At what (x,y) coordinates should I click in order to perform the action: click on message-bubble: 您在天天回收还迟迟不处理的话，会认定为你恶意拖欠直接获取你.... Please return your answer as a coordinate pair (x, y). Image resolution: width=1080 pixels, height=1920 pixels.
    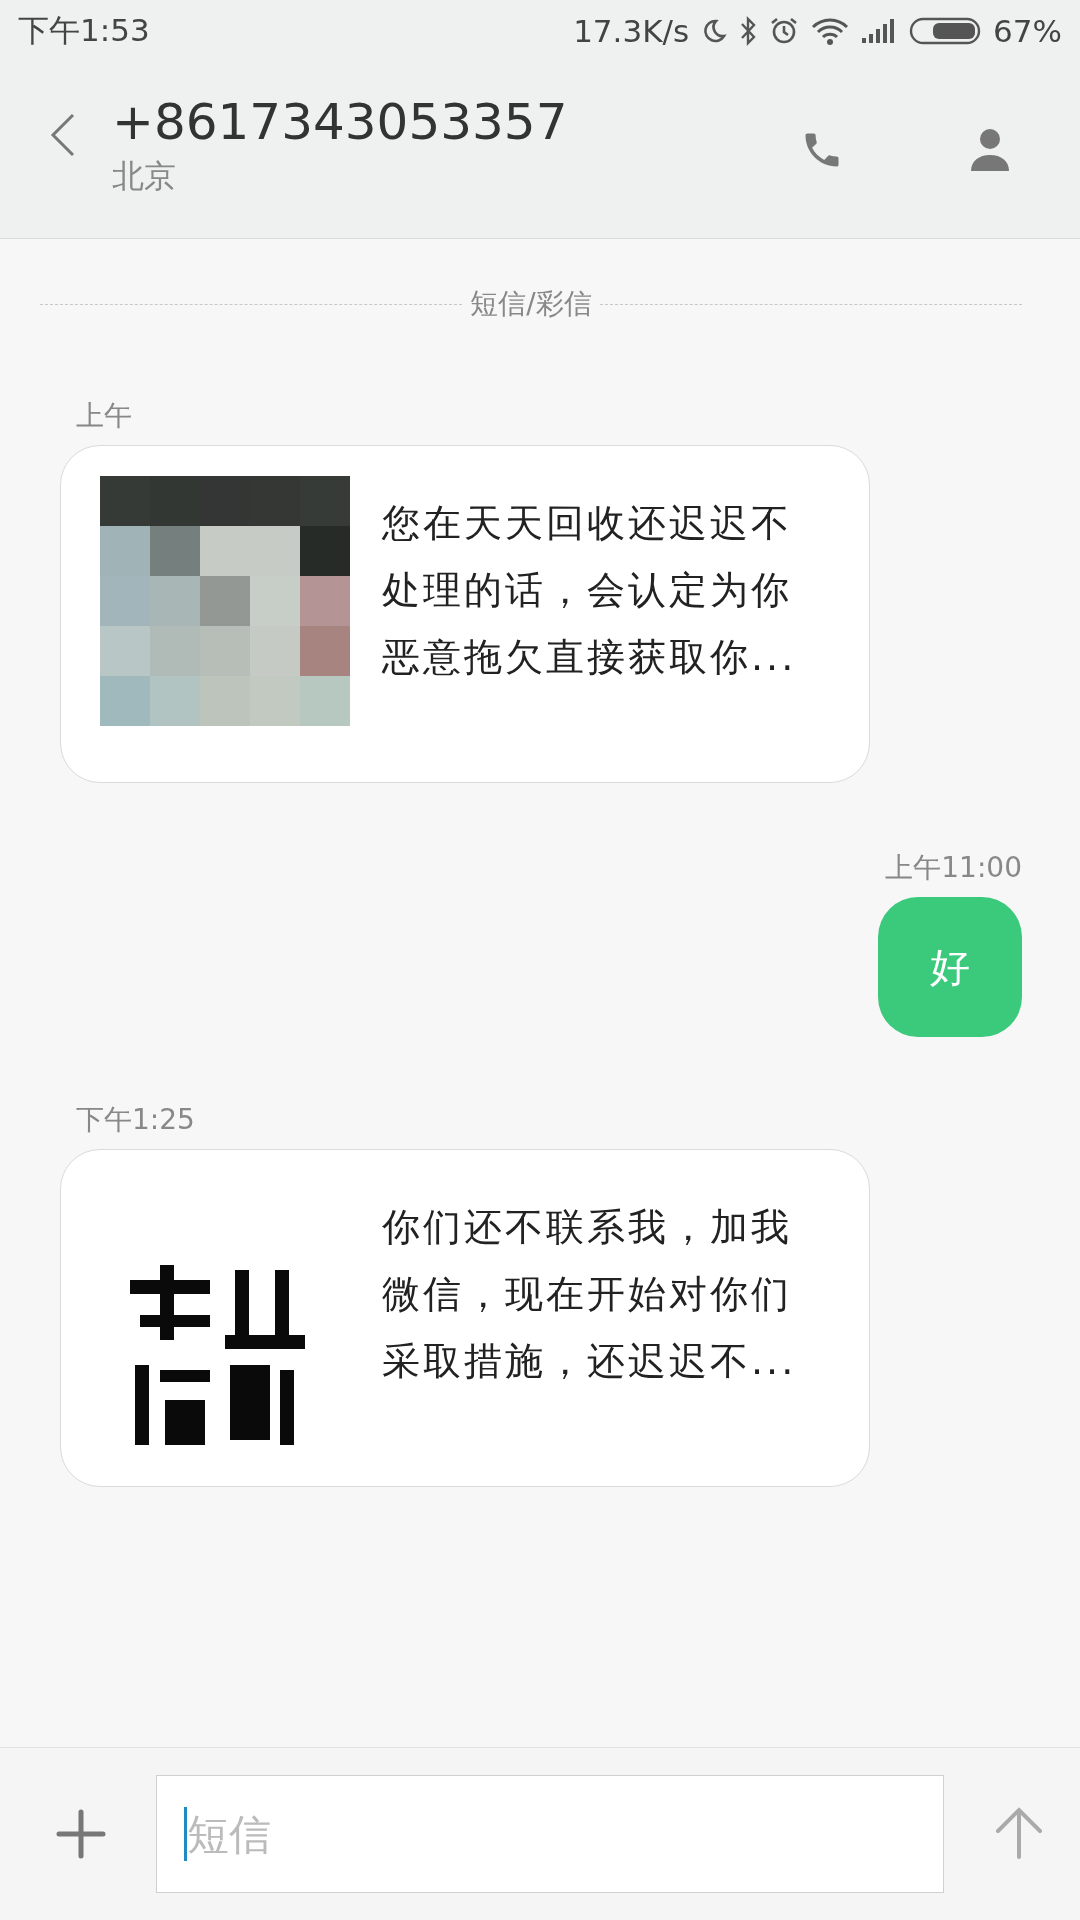
    Looking at the image, I should click on (465, 614).